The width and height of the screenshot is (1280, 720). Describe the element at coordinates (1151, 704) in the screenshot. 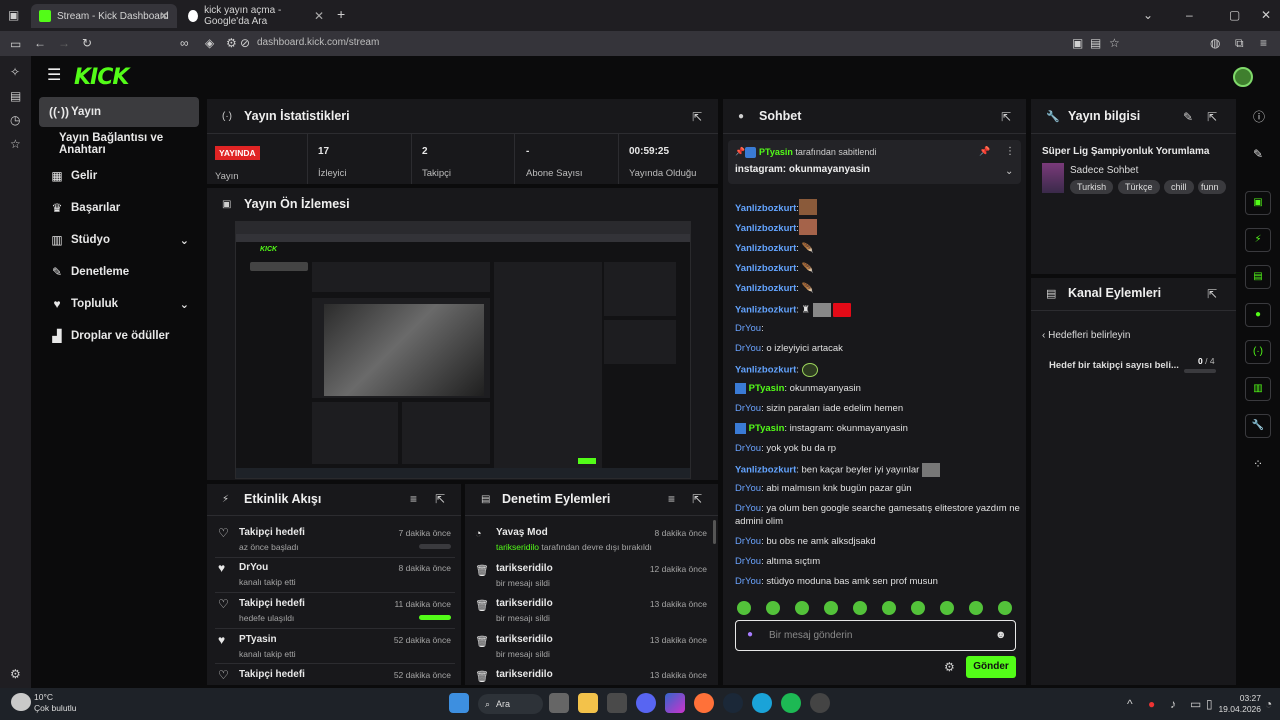

I see `tray-app-icon: ●` at that location.